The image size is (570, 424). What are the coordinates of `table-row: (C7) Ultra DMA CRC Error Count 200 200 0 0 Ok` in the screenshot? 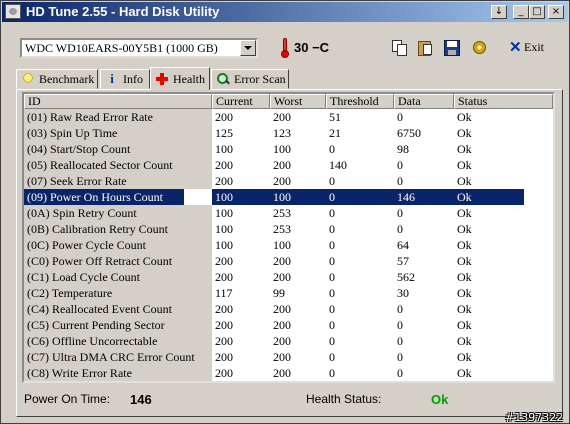 It's located at (288, 357).